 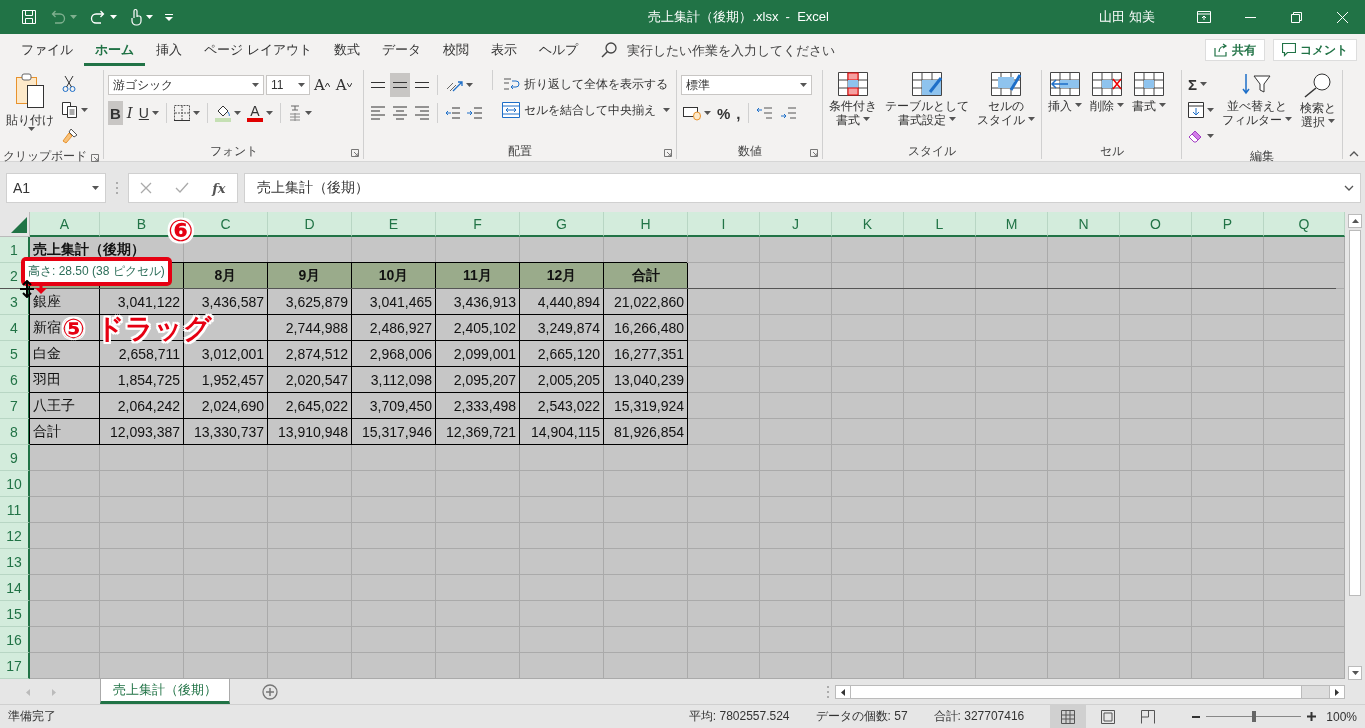 I want to click on zoom-in-button, so click(x=1312, y=716).